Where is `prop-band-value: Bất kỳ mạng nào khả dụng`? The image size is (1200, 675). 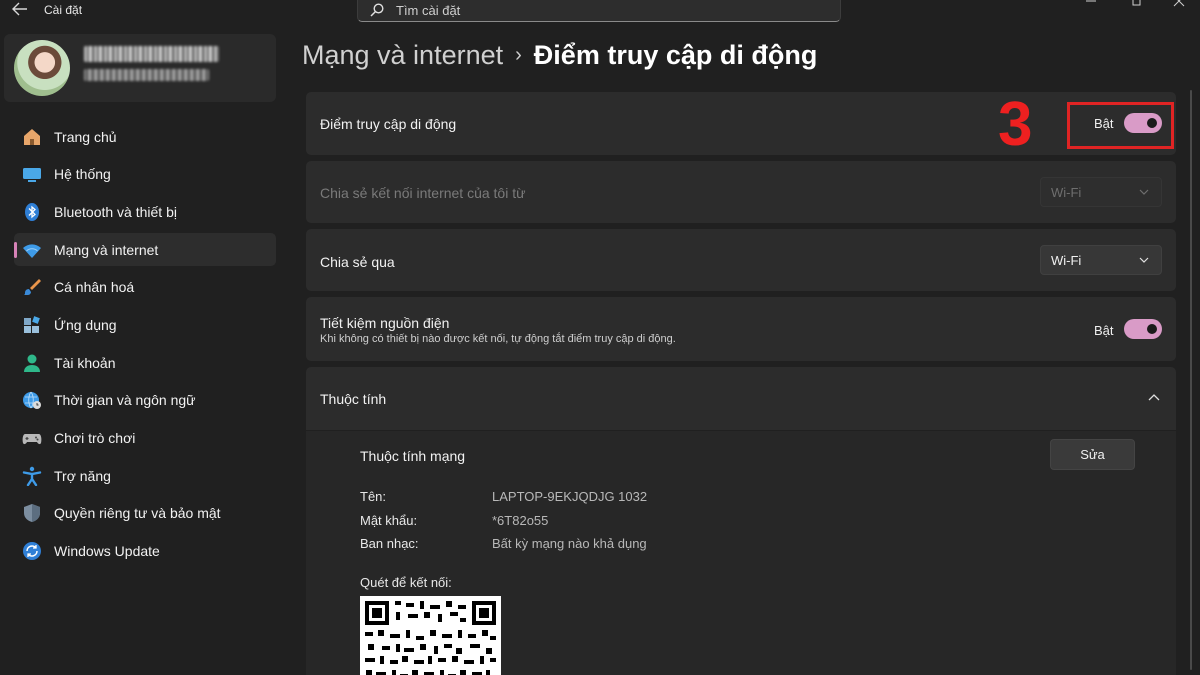
prop-band-value: Bất kỳ mạng nào khả dụng is located at coordinates (569, 543).